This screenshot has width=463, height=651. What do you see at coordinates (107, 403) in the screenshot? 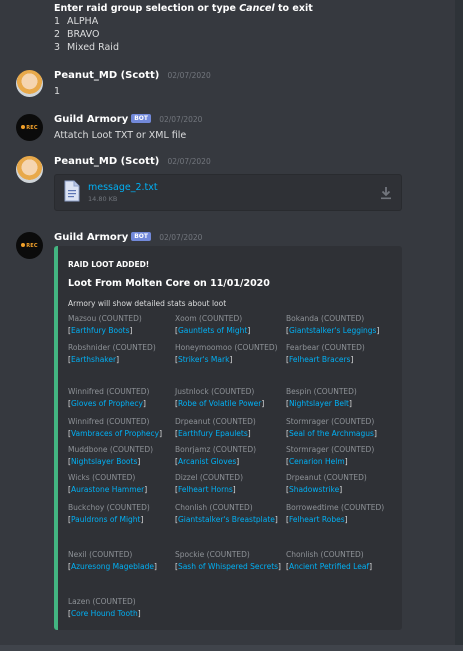
I see `item-link: Gloves of Prophecy` at bounding box center [107, 403].